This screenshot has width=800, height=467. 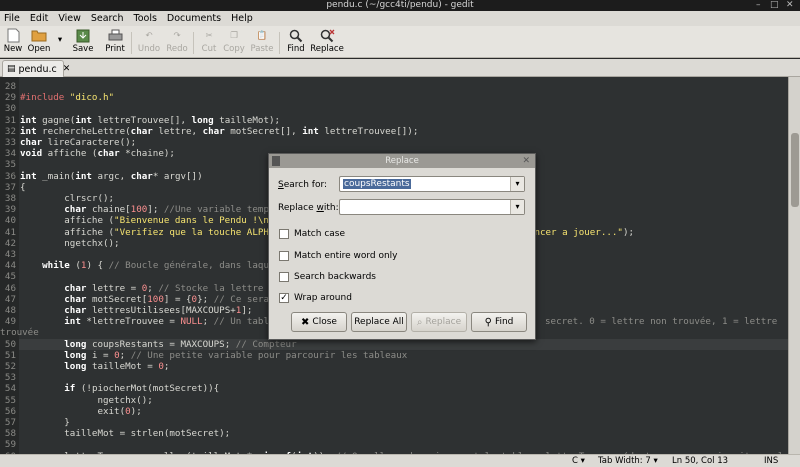 I want to click on scissors-icon: ✂, so click(x=209, y=35).